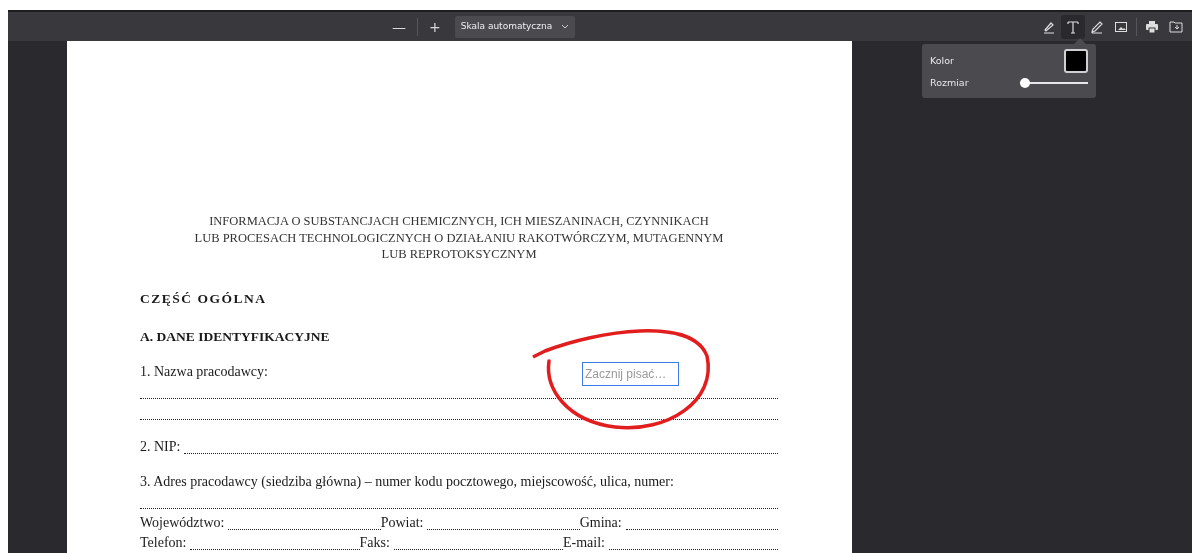 This screenshot has height=553, width=1192. What do you see at coordinates (459, 254) in the screenshot?
I see `document-title: LUB REPROTOKSYCZNYM` at bounding box center [459, 254].